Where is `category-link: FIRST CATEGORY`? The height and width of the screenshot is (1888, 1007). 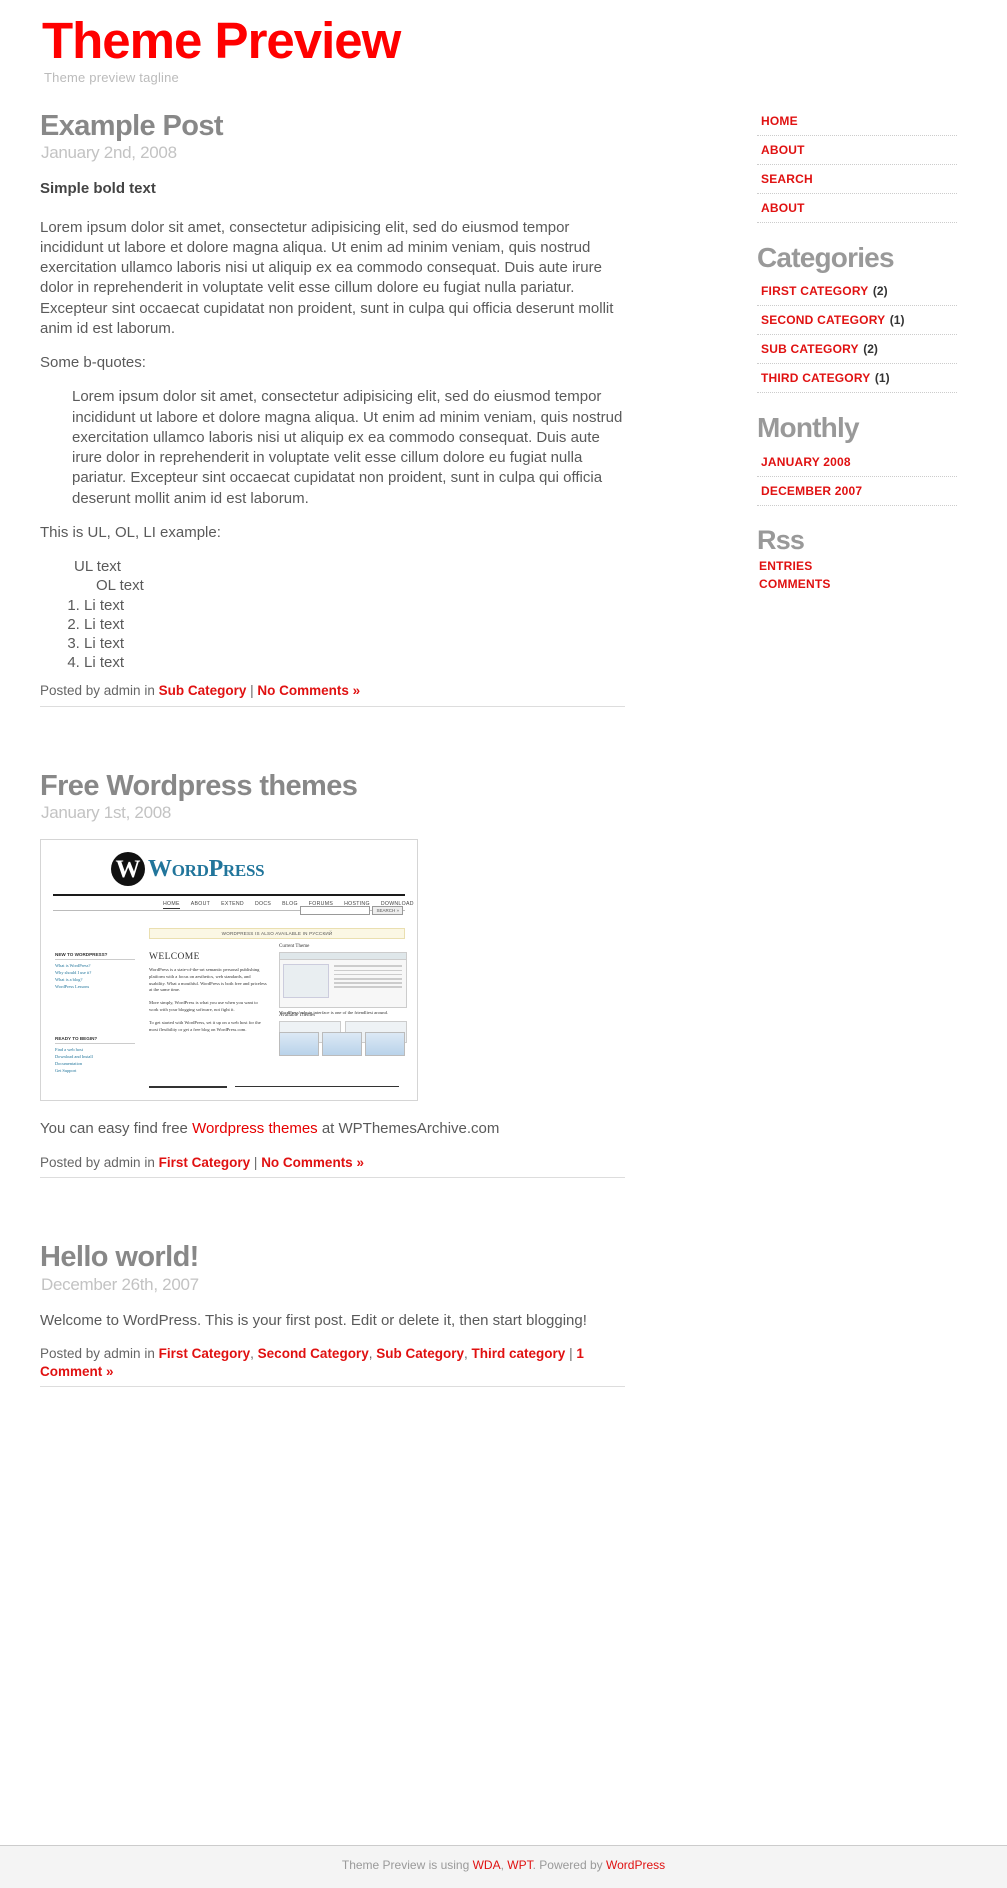 category-link: FIRST CATEGORY is located at coordinates (814, 291).